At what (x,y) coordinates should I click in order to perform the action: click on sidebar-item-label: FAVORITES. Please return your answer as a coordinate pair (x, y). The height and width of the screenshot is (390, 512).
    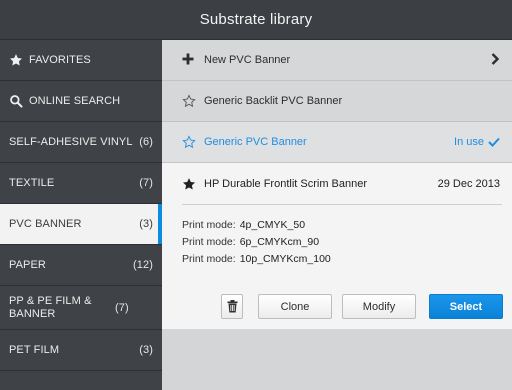
    Looking at the image, I should click on (60, 59).